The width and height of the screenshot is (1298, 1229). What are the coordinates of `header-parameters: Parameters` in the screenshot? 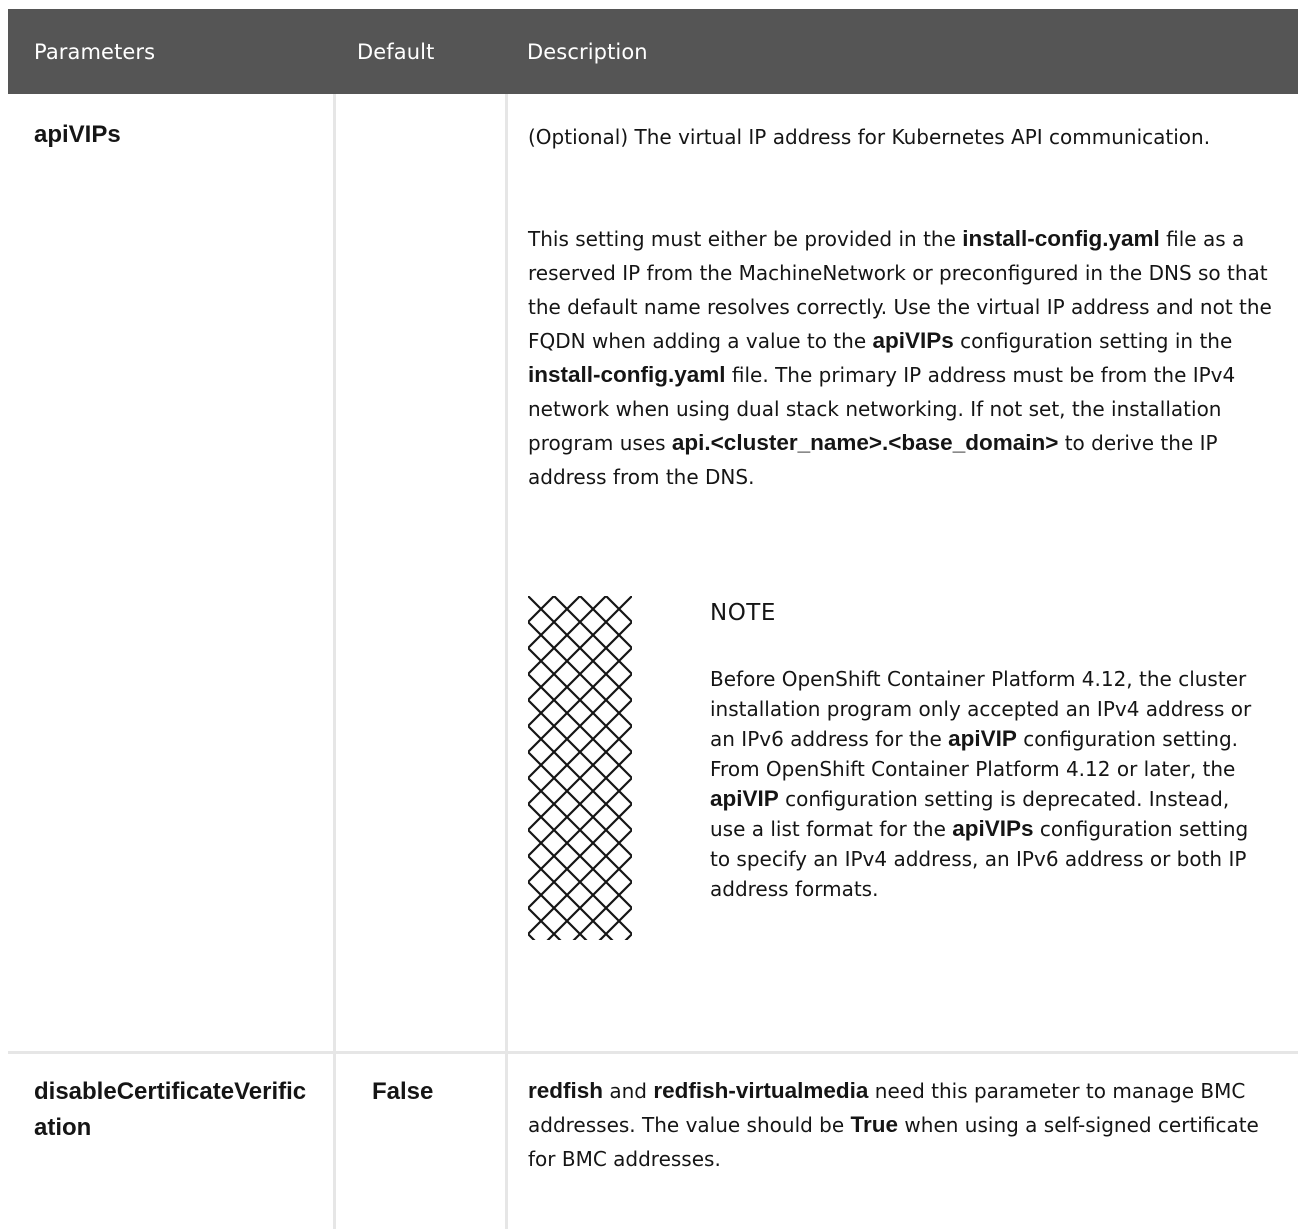 It's located at (95, 52).